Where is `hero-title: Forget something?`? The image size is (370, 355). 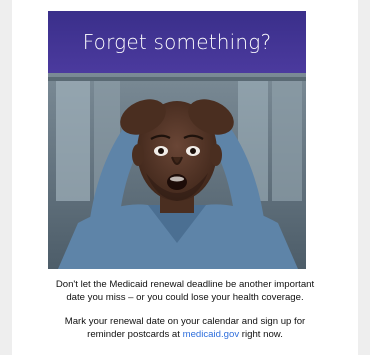 hero-title: Forget something? is located at coordinates (177, 42).